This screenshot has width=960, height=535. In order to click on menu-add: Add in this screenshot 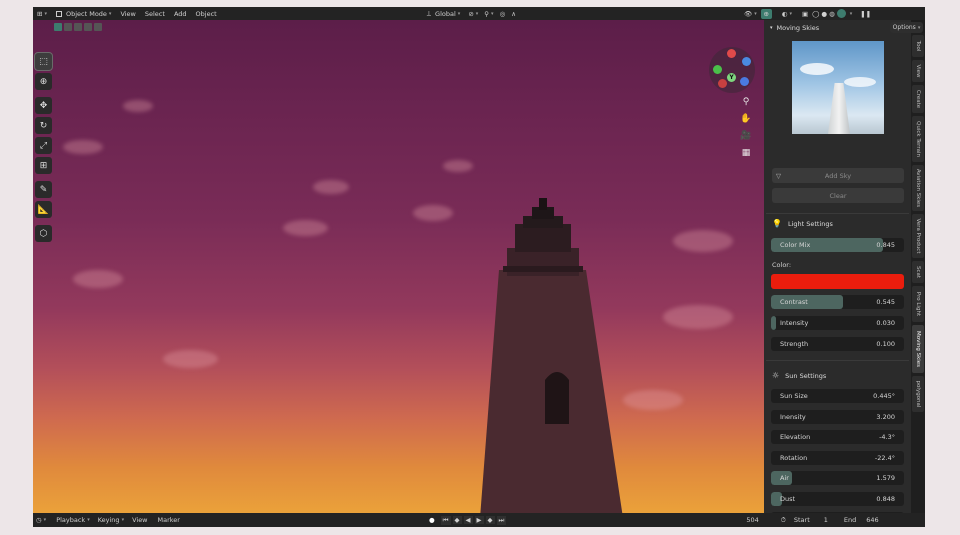, I will do `click(180, 14)`.